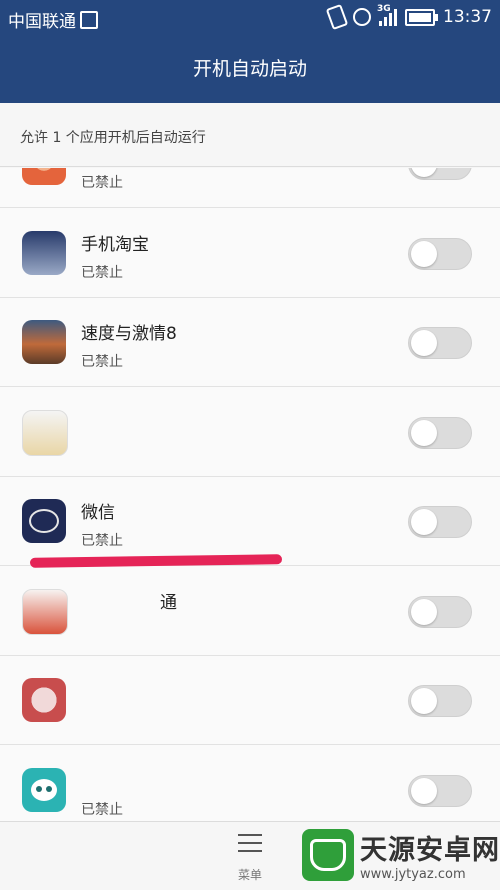 This screenshot has height=890, width=500. I want to click on carrier-name: 中国联通, so click(42, 22).